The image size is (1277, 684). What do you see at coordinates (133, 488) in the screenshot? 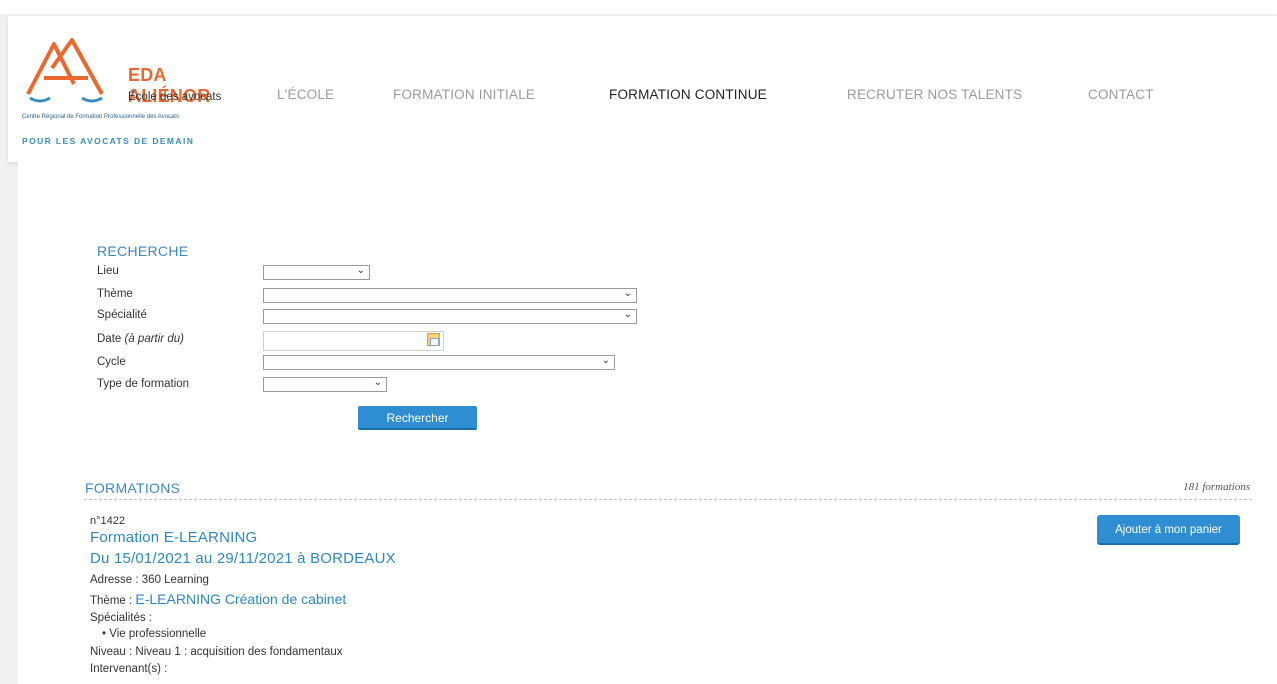
I see `formations-title: FORMATIONS` at bounding box center [133, 488].